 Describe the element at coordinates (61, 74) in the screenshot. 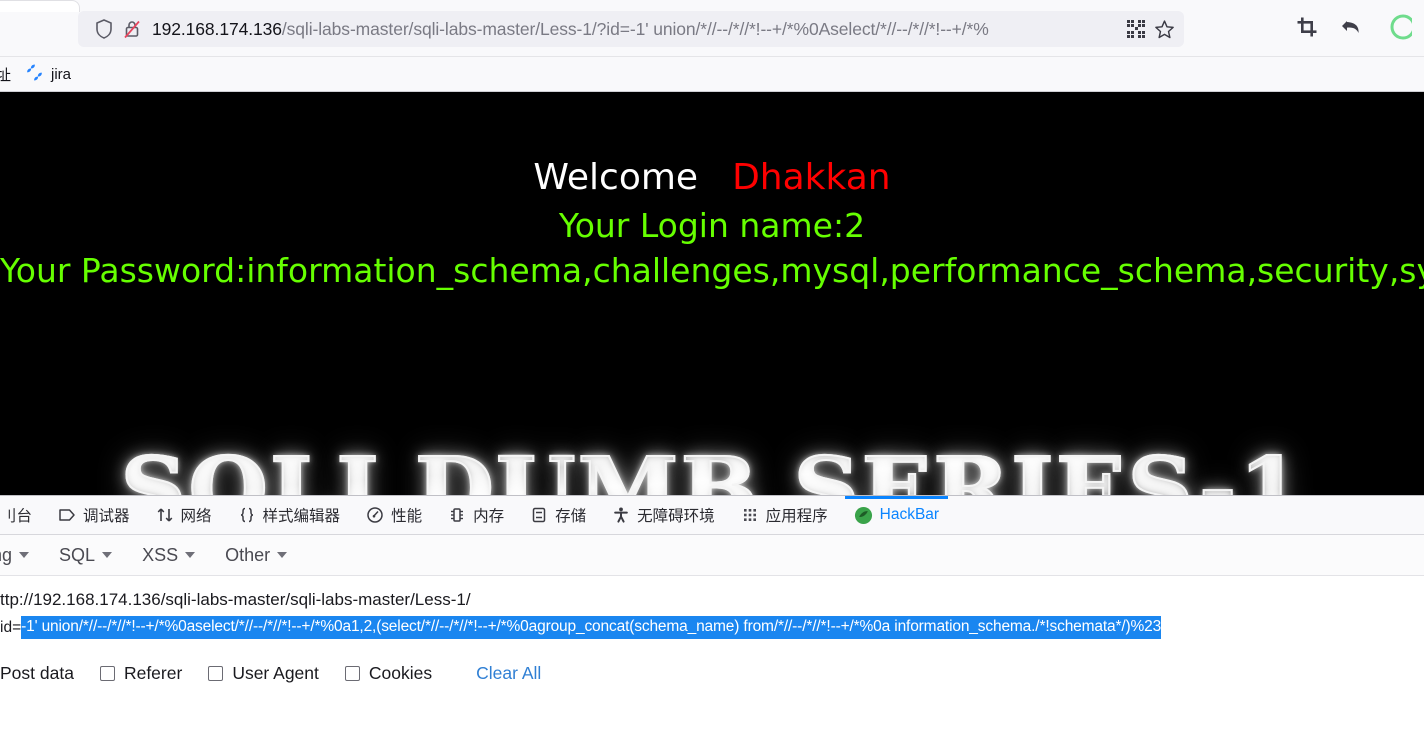

I see `bookmark-label: jira` at that location.